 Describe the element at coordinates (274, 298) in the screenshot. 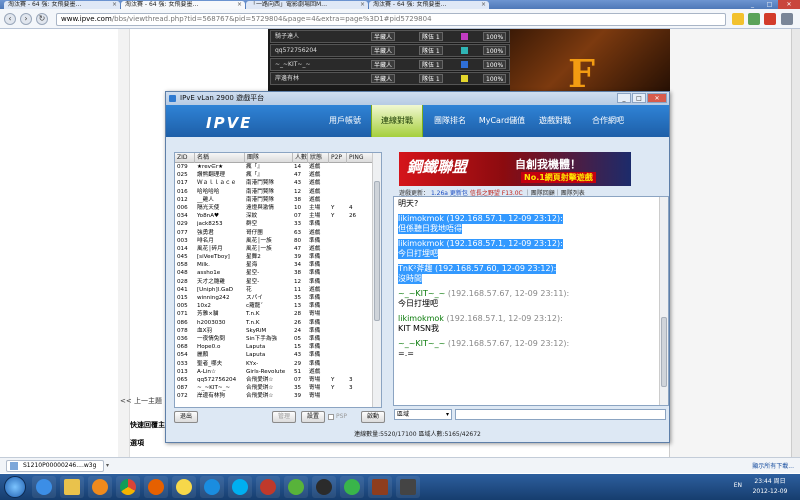

I see `table-row: 015 winning242 スパイ 35 準備` at that location.